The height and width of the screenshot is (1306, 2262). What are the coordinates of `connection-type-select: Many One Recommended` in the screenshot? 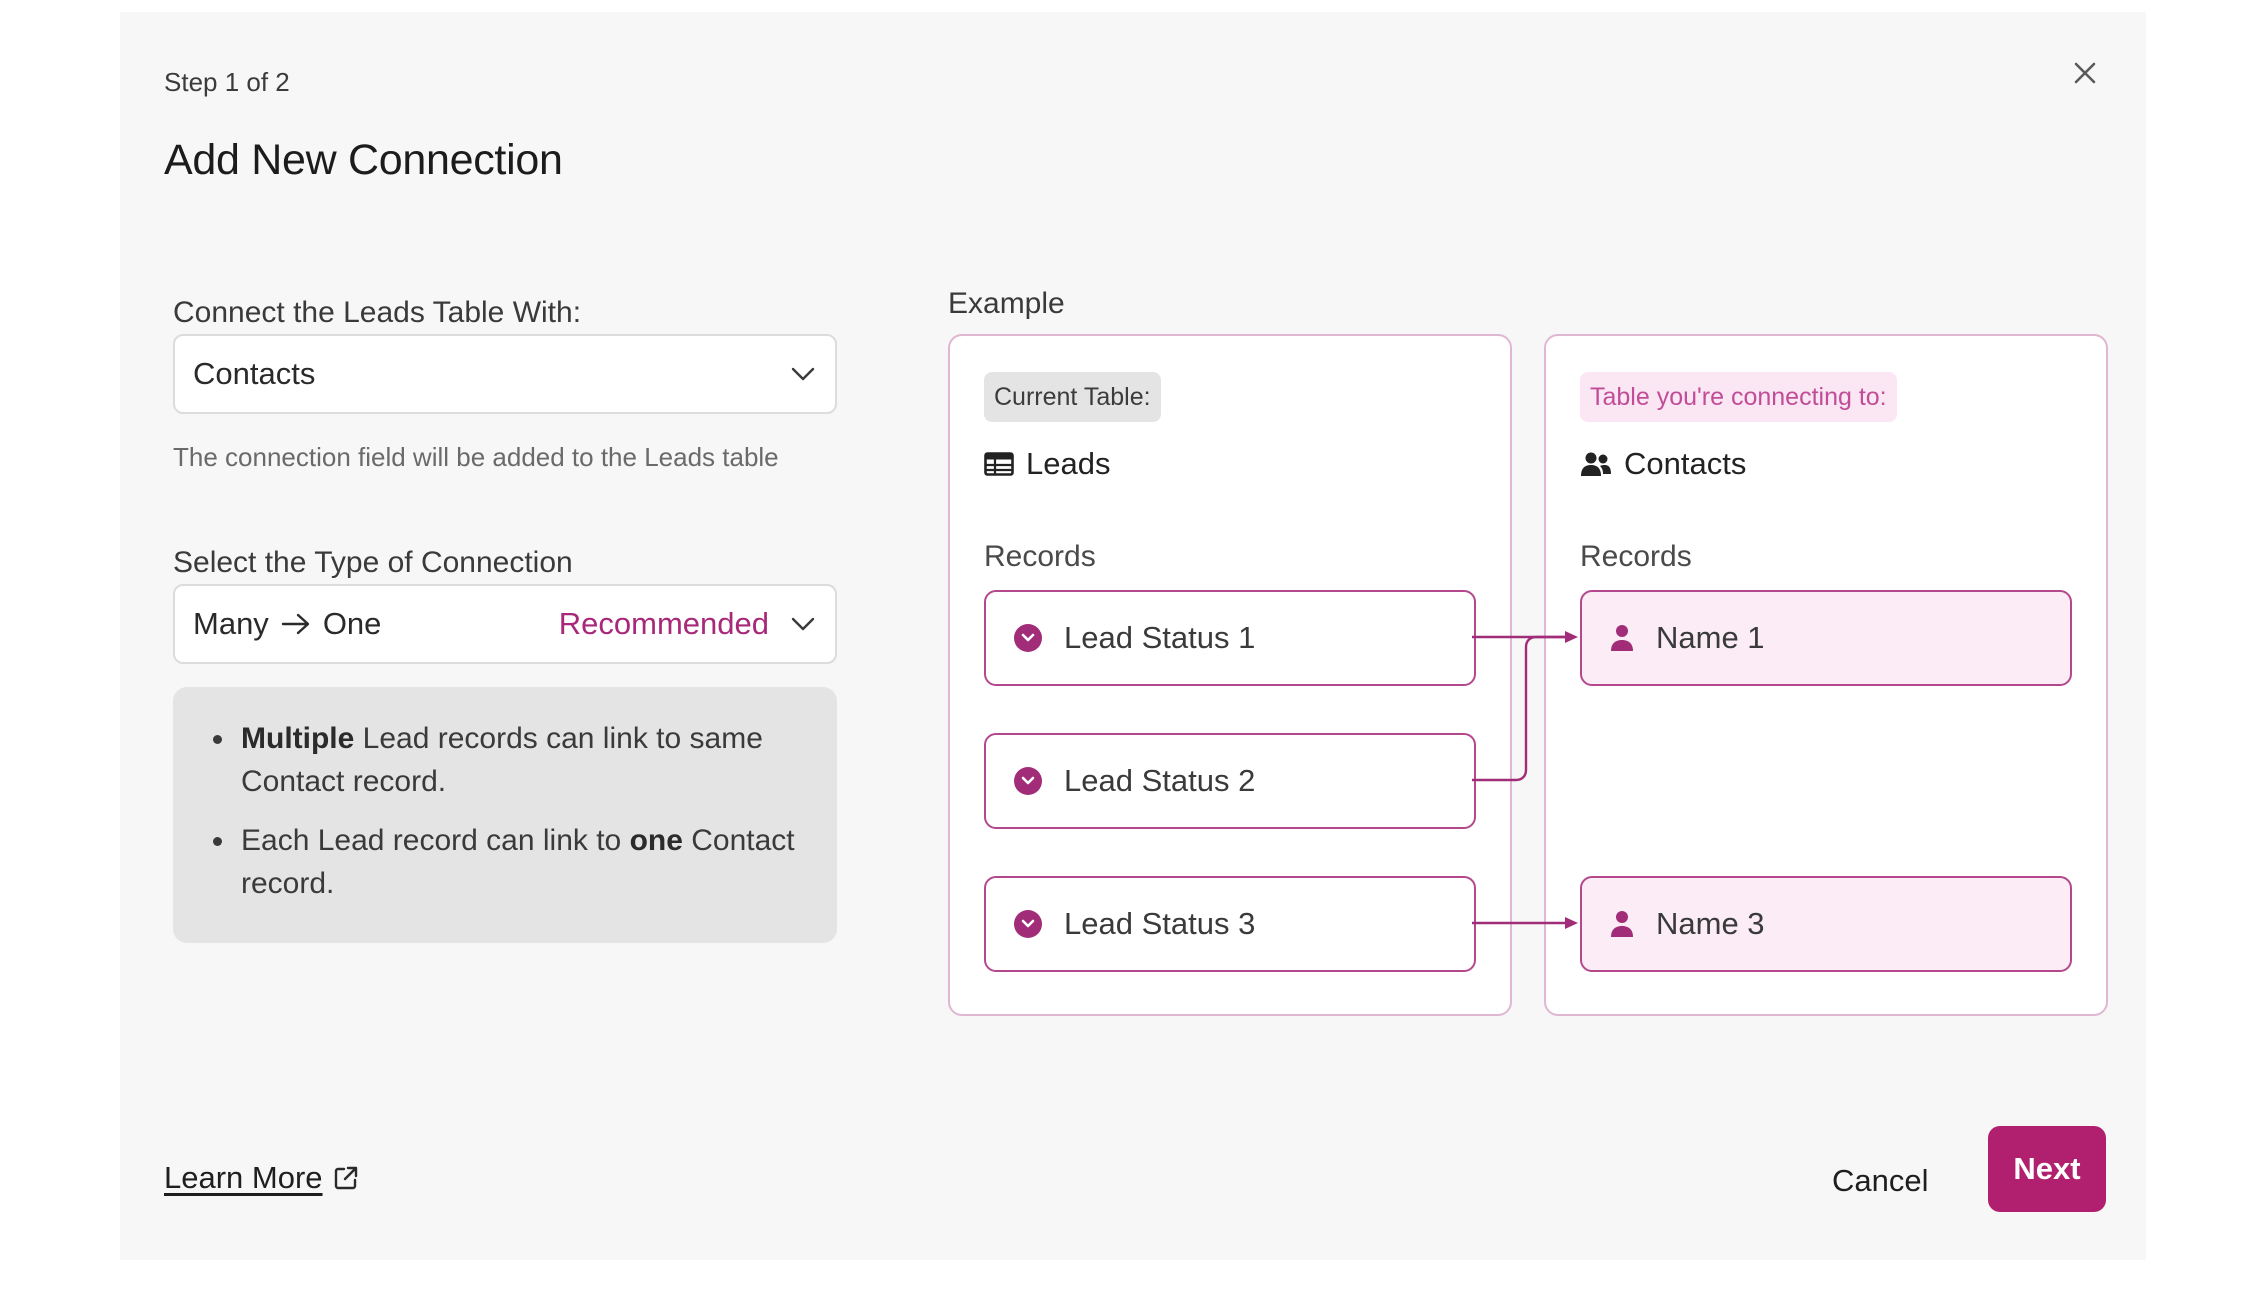 It's located at (505, 624).